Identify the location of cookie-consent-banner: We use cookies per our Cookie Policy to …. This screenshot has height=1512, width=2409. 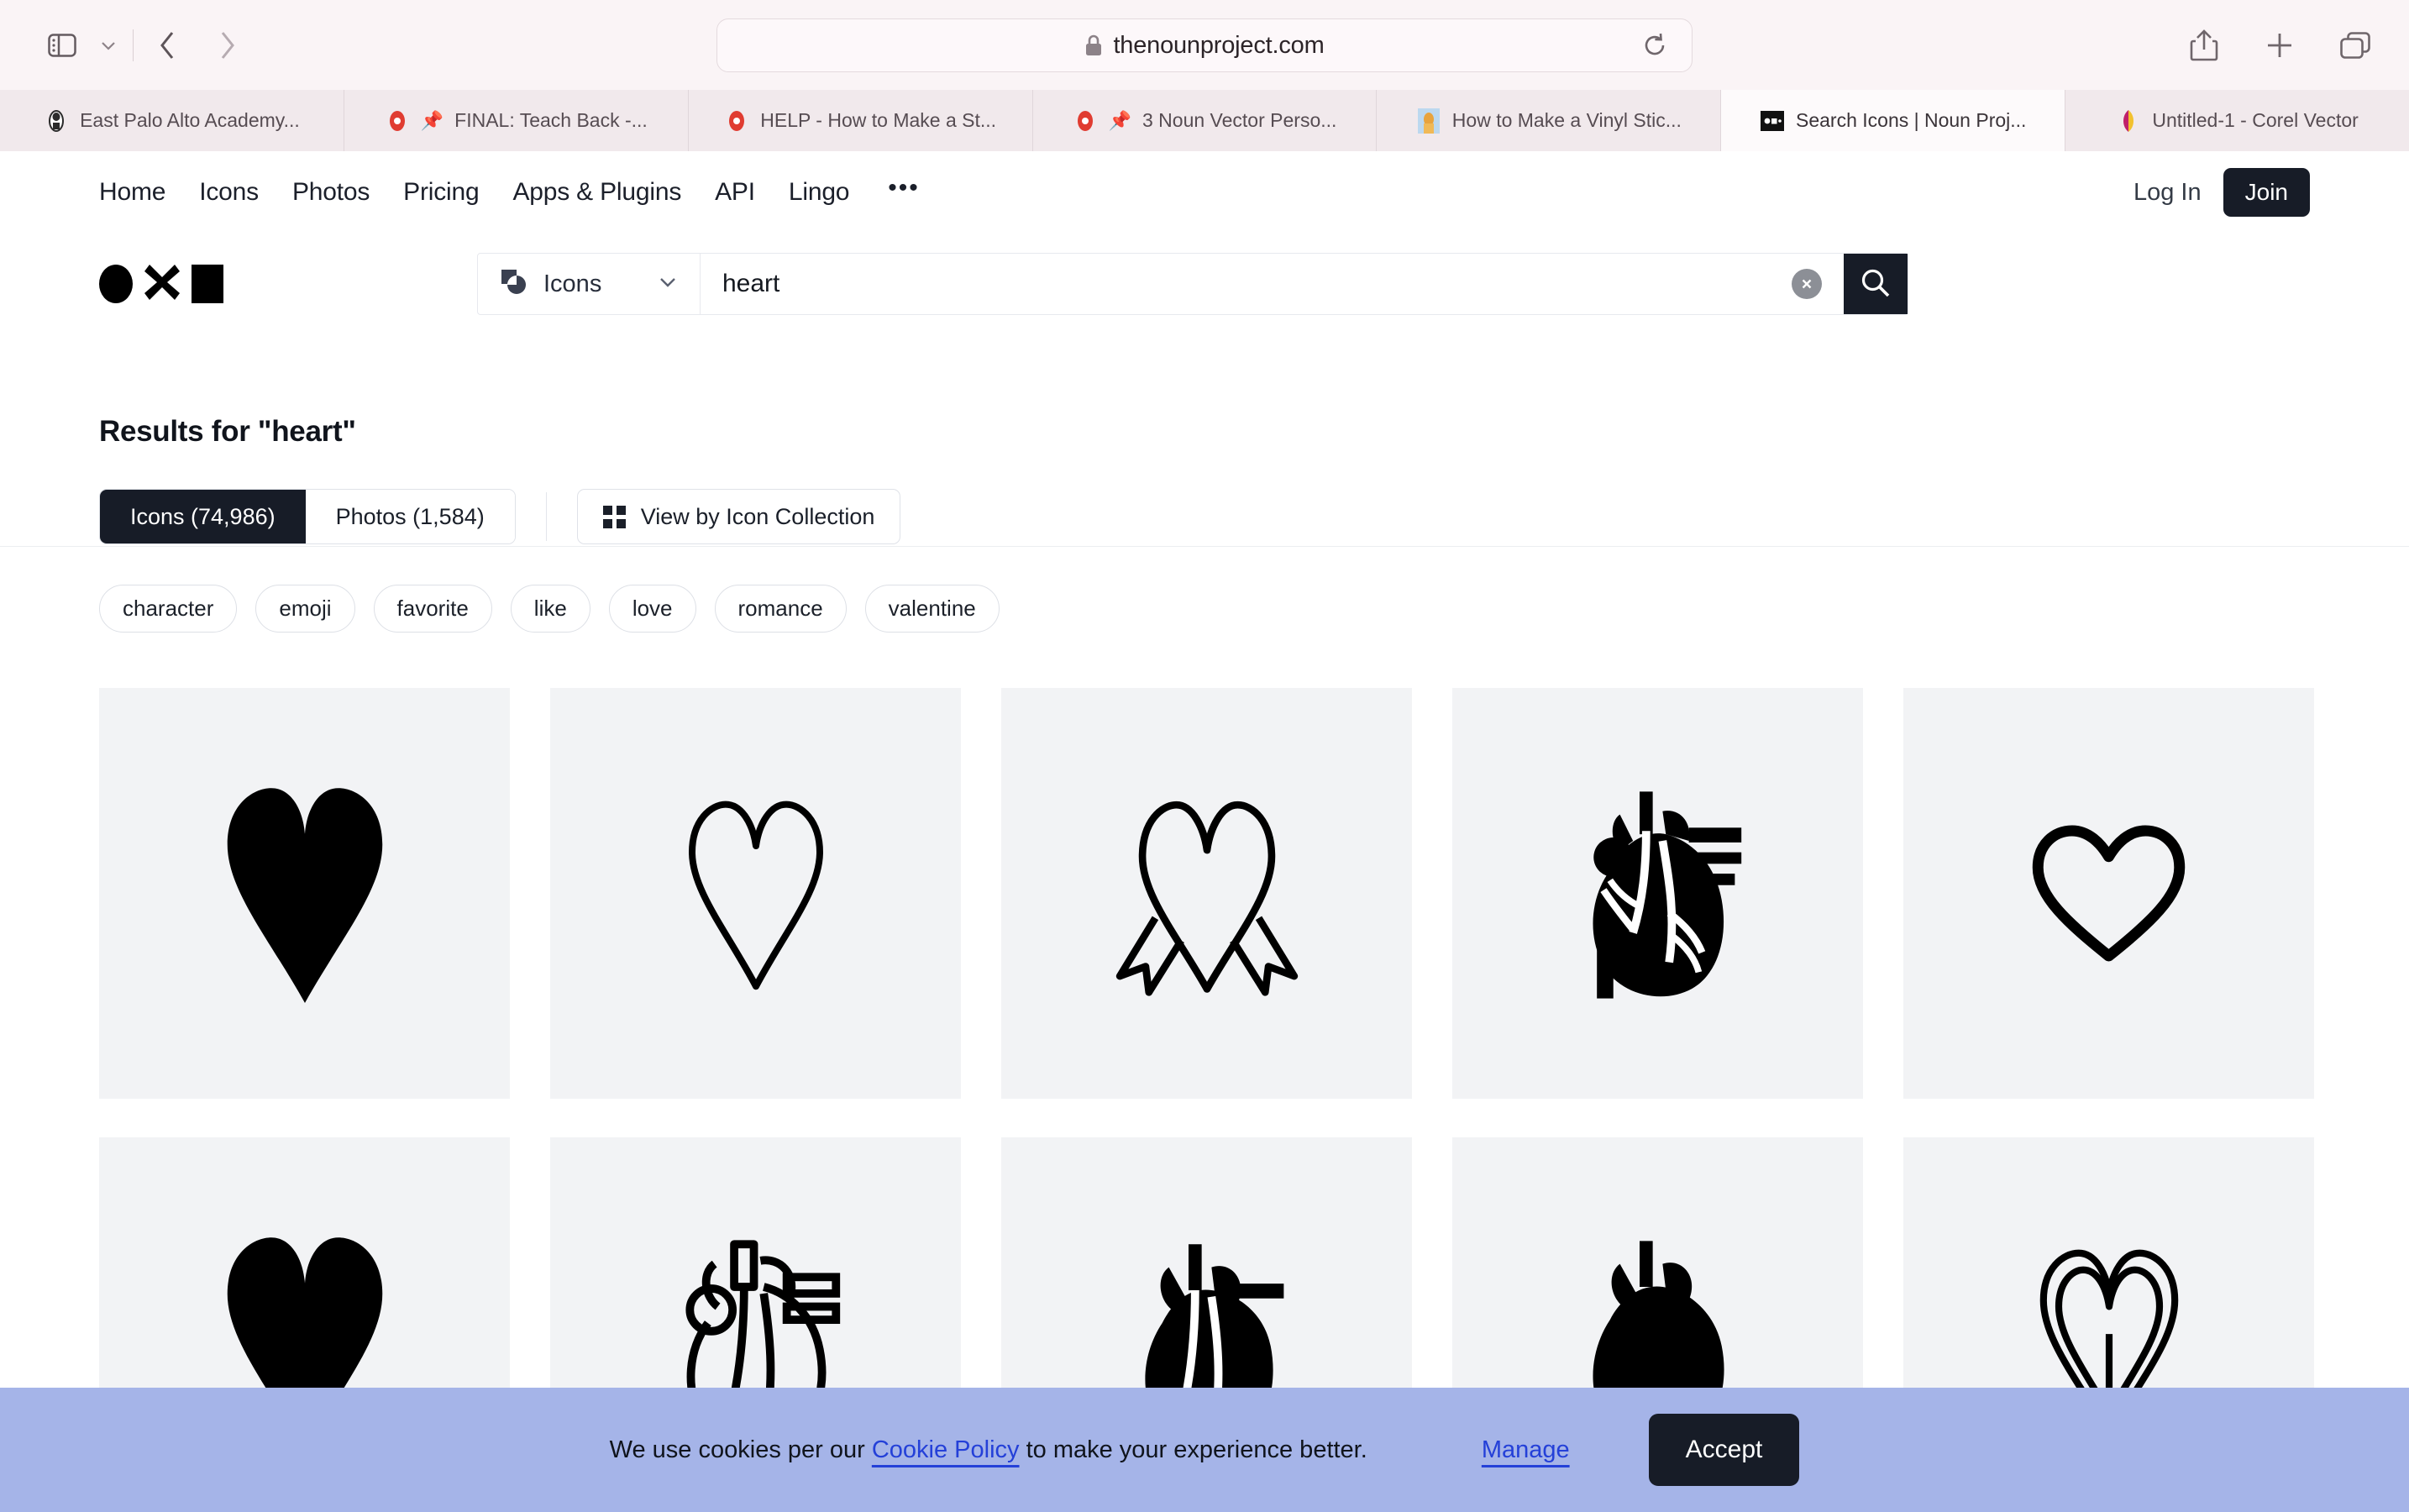
(1205, 1450).